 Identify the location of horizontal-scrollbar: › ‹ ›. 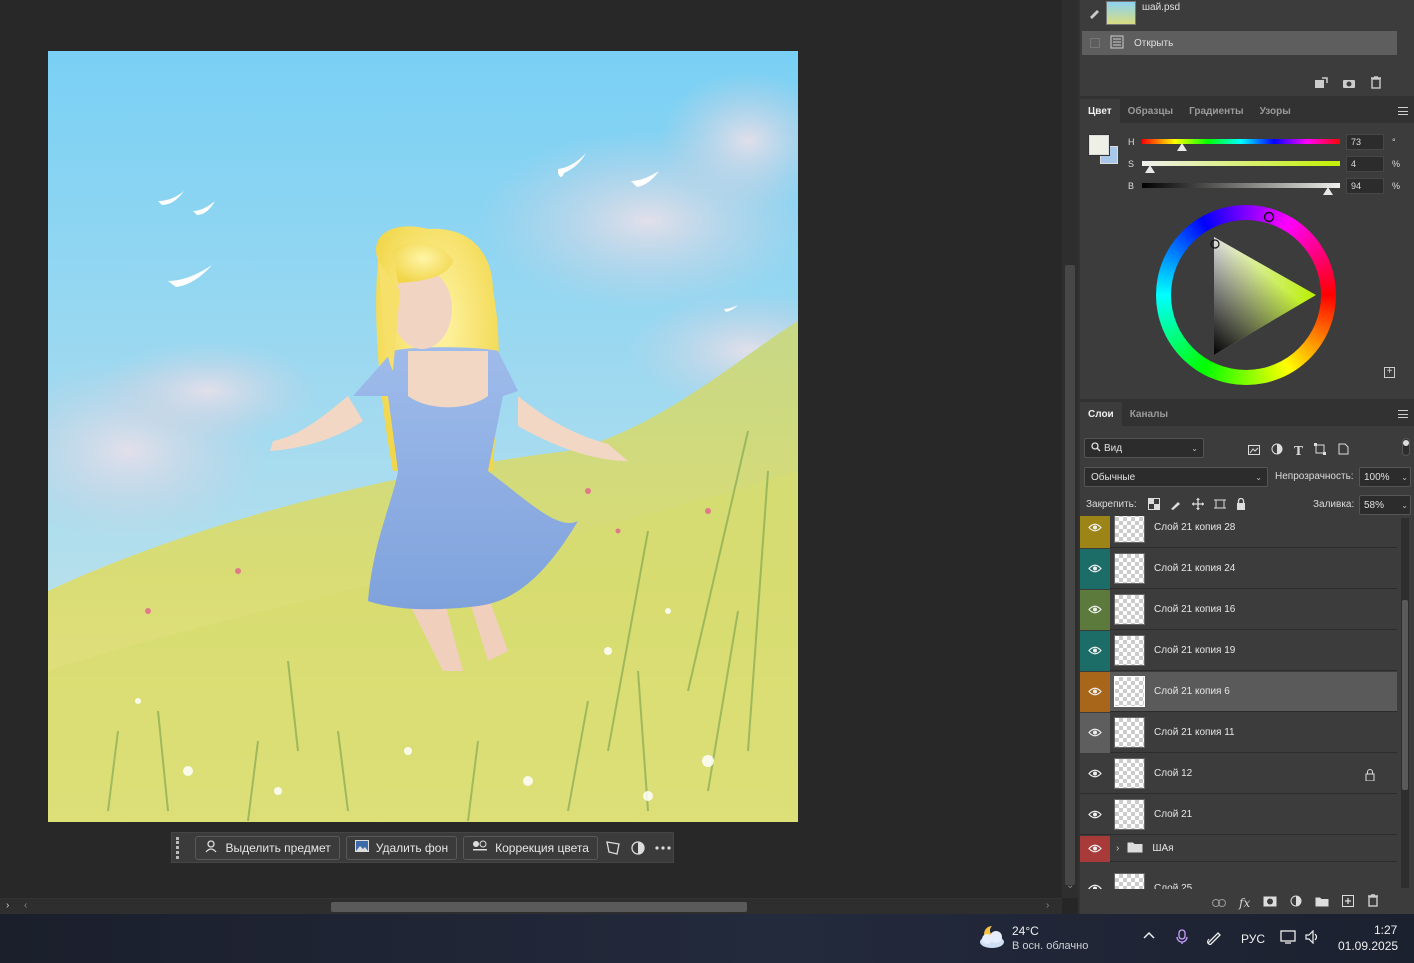
(531, 906).